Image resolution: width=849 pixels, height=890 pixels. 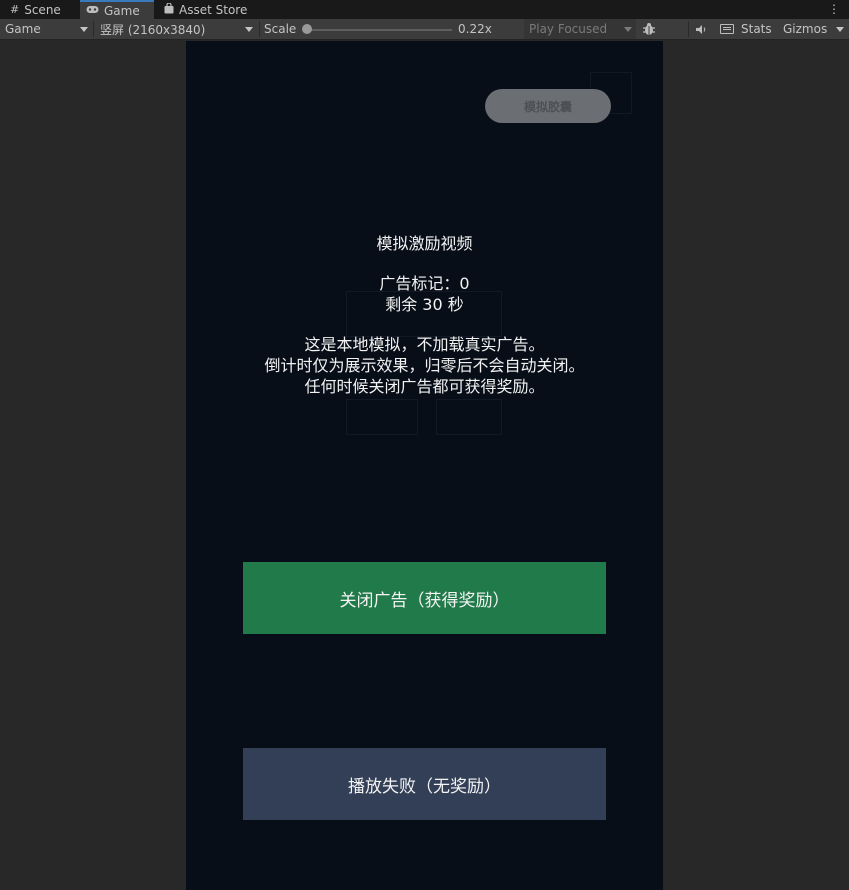 I want to click on display-dropdown: Game, so click(x=46, y=29).